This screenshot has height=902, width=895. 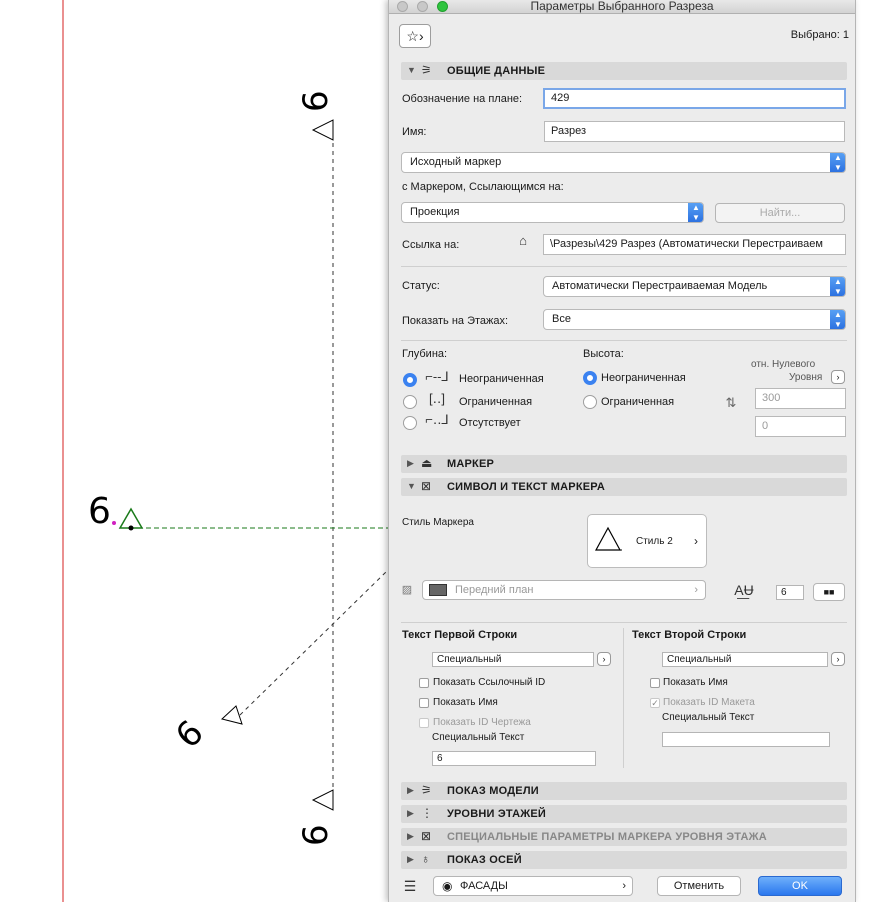 I want to click on show-drawing-id-checkbox, so click(x=424, y=723).